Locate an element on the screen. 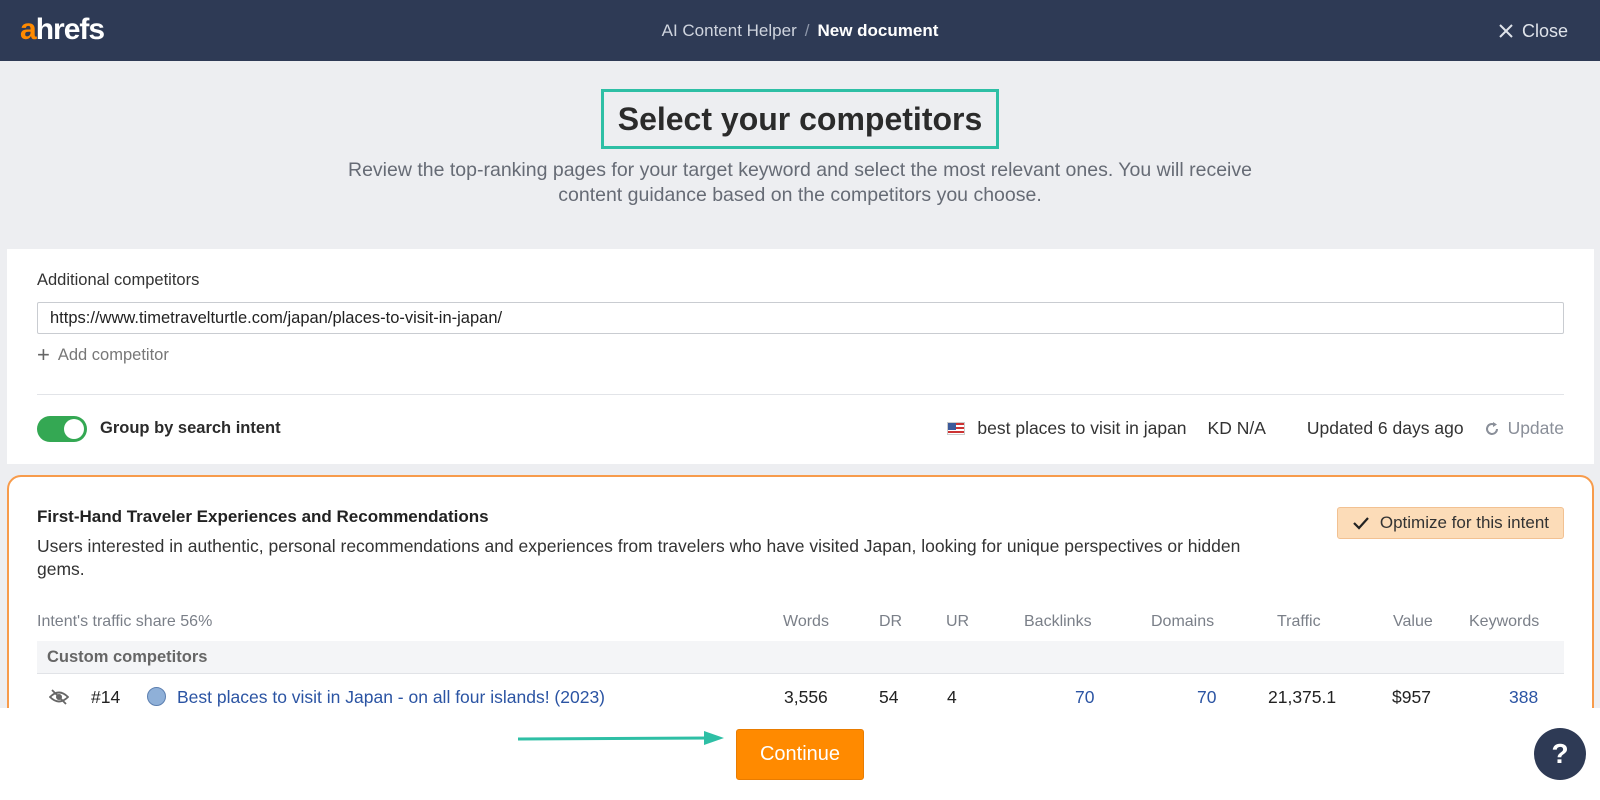 This screenshot has height=800, width=1600. column-header-ur: UR is located at coordinates (957, 622).